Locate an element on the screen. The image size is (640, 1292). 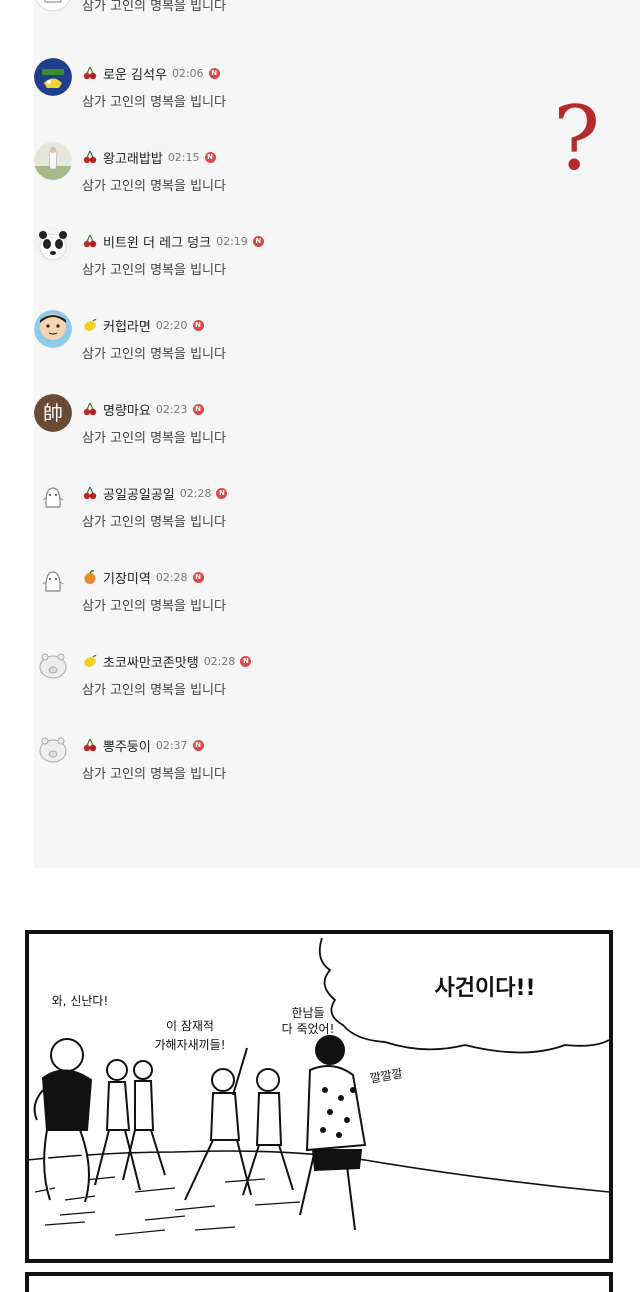
comment-nickname: 초코싸만코존맛탱 is located at coordinates (151, 661).